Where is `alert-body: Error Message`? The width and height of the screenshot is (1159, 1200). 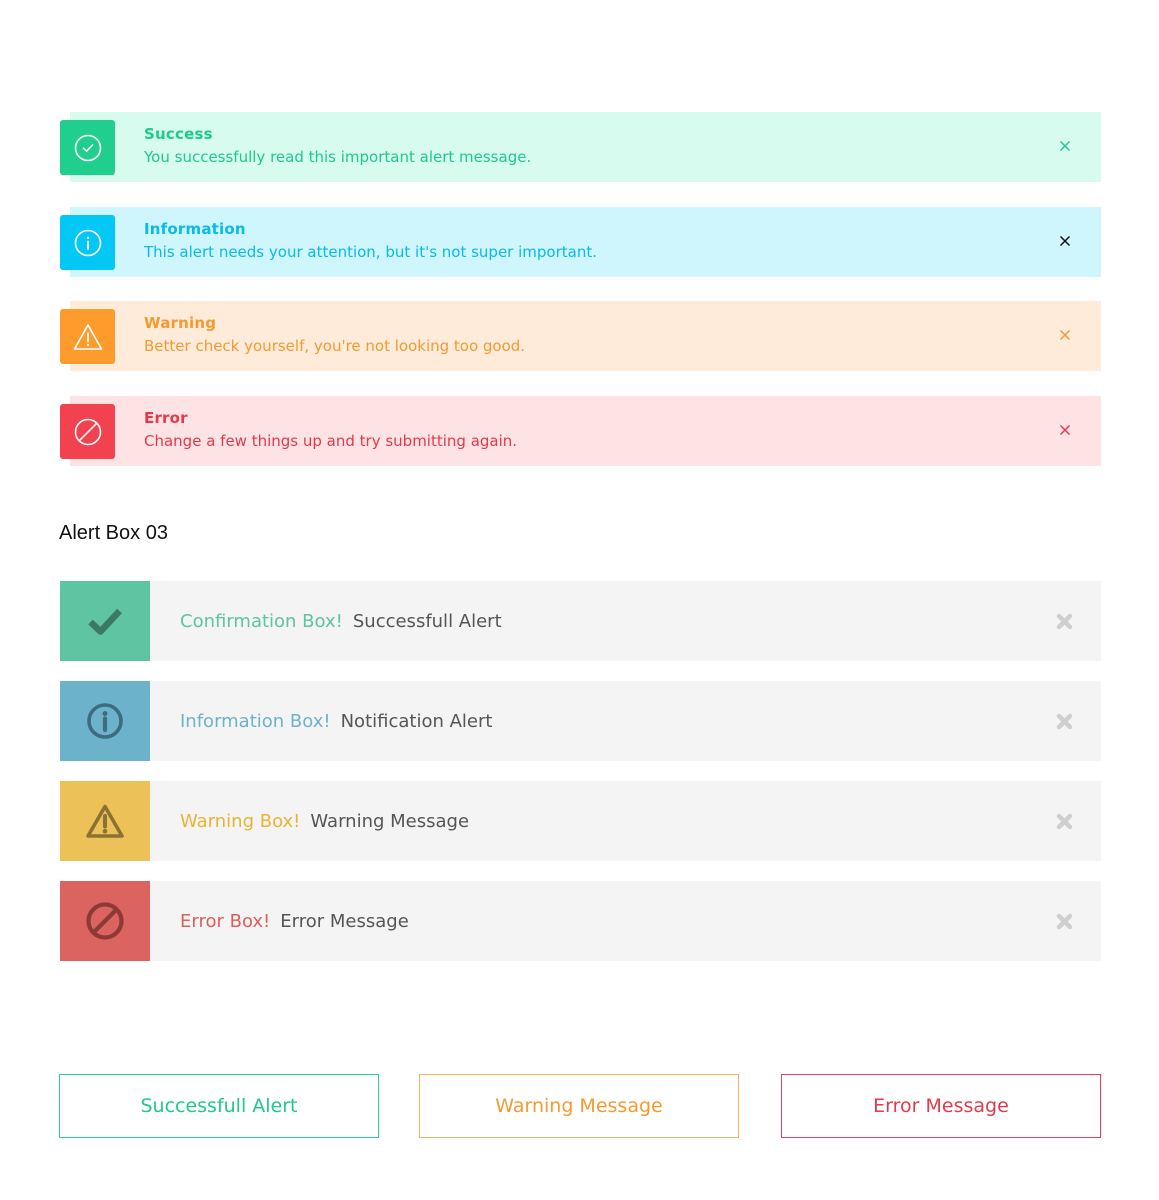
alert-body: Error Message is located at coordinates (344, 921).